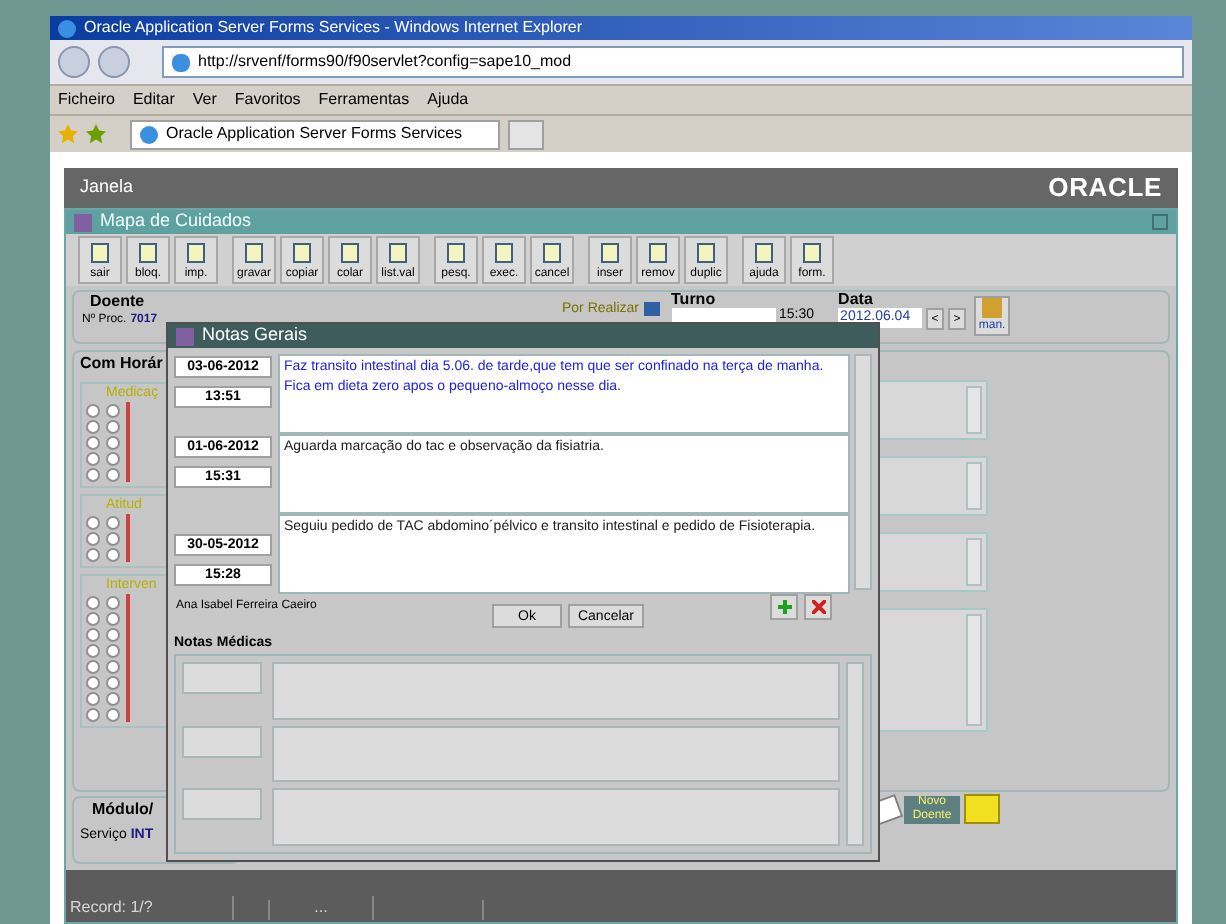 Image resolution: width=1226 pixels, height=924 pixels. Describe the element at coordinates (1105, 188) in the screenshot. I see `logo-text: ORACLE` at that location.